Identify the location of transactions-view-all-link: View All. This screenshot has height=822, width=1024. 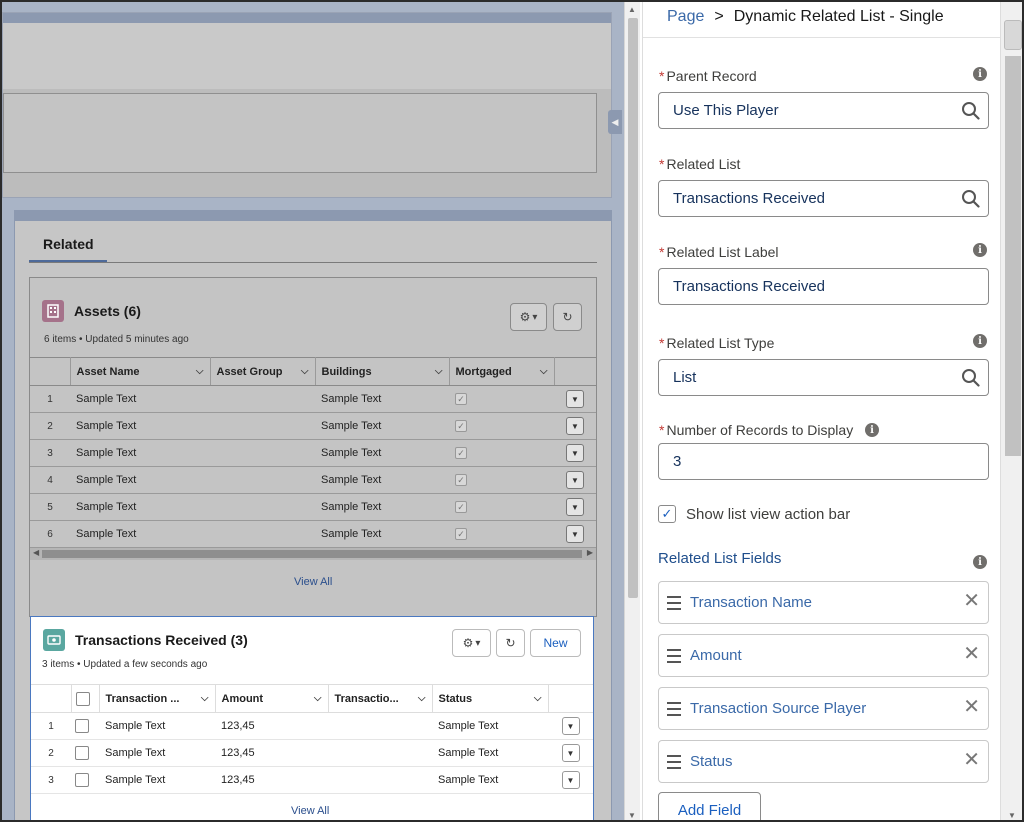
(310, 811).